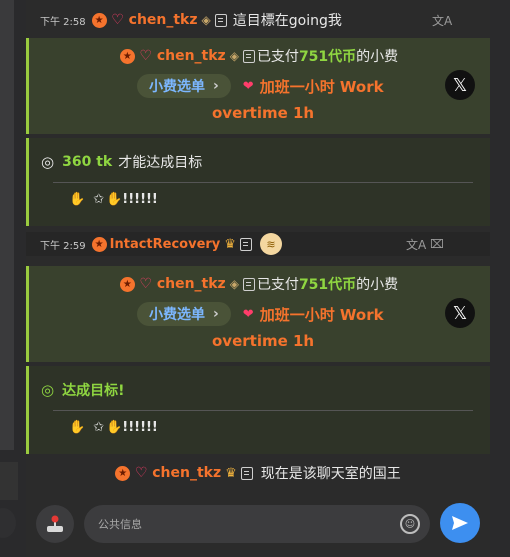 Image resolution: width=510 pixels, height=557 pixels. I want to click on send-button, so click(460, 523).